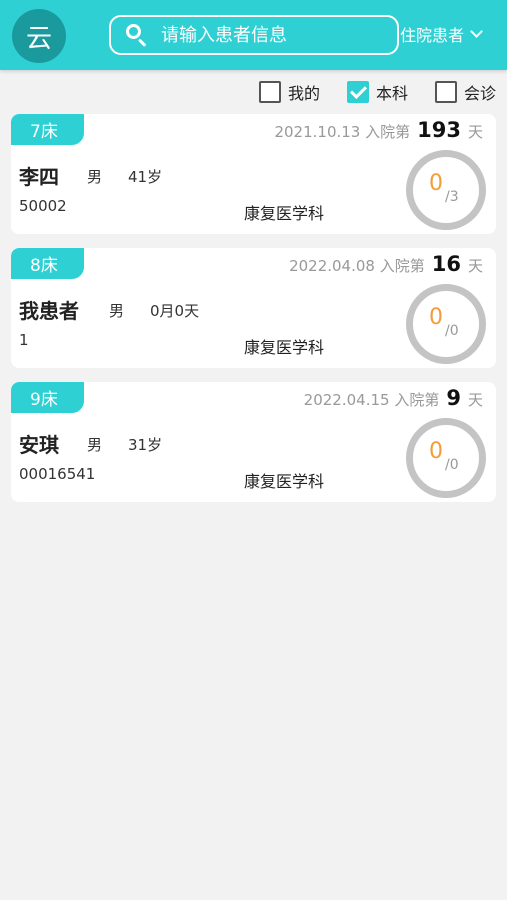 This screenshot has width=507, height=900. What do you see at coordinates (358, 92) in the screenshot?
I see `checkbox-department` at bounding box center [358, 92].